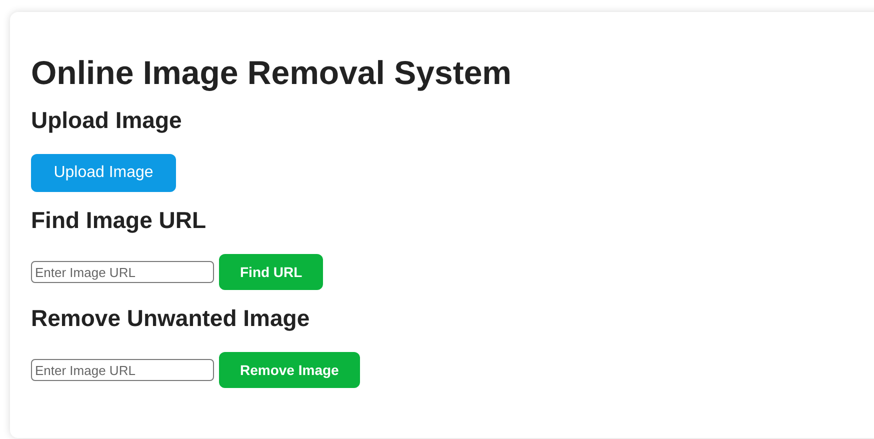 The width and height of the screenshot is (874, 439). What do you see at coordinates (106, 120) in the screenshot?
I see `section-heading: Upload Image` at bounding box center [106, 120].